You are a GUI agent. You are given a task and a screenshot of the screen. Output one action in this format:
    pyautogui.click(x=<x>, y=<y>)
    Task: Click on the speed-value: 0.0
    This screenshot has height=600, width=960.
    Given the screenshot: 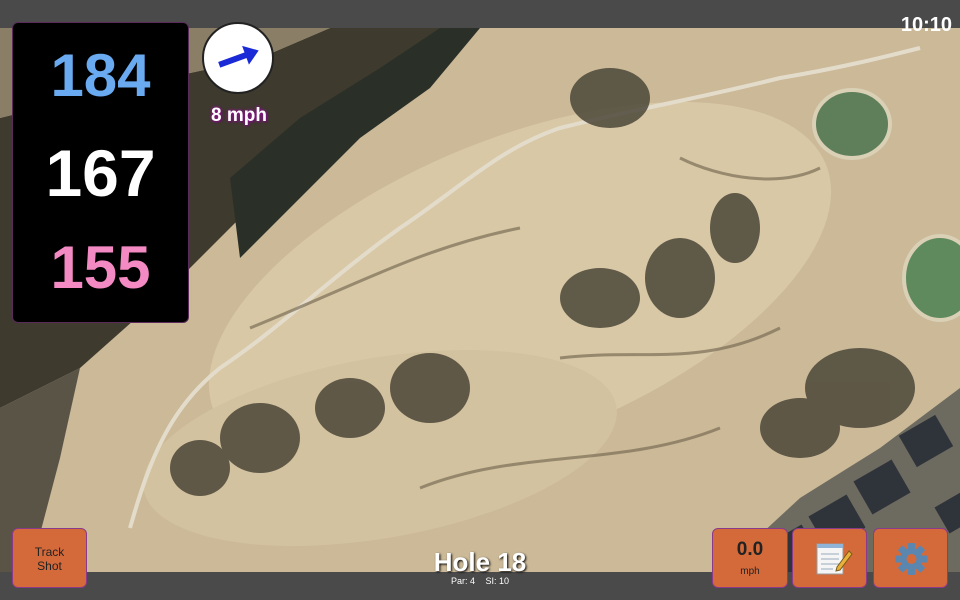 What is the action you would take?
    pyautogui.click(x=750, y=549)
    